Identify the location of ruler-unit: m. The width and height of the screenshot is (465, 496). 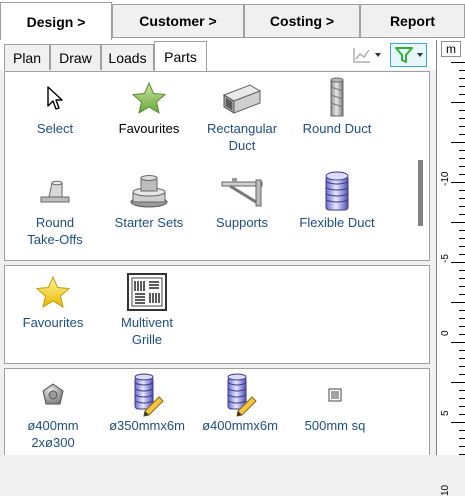
(451, 49).